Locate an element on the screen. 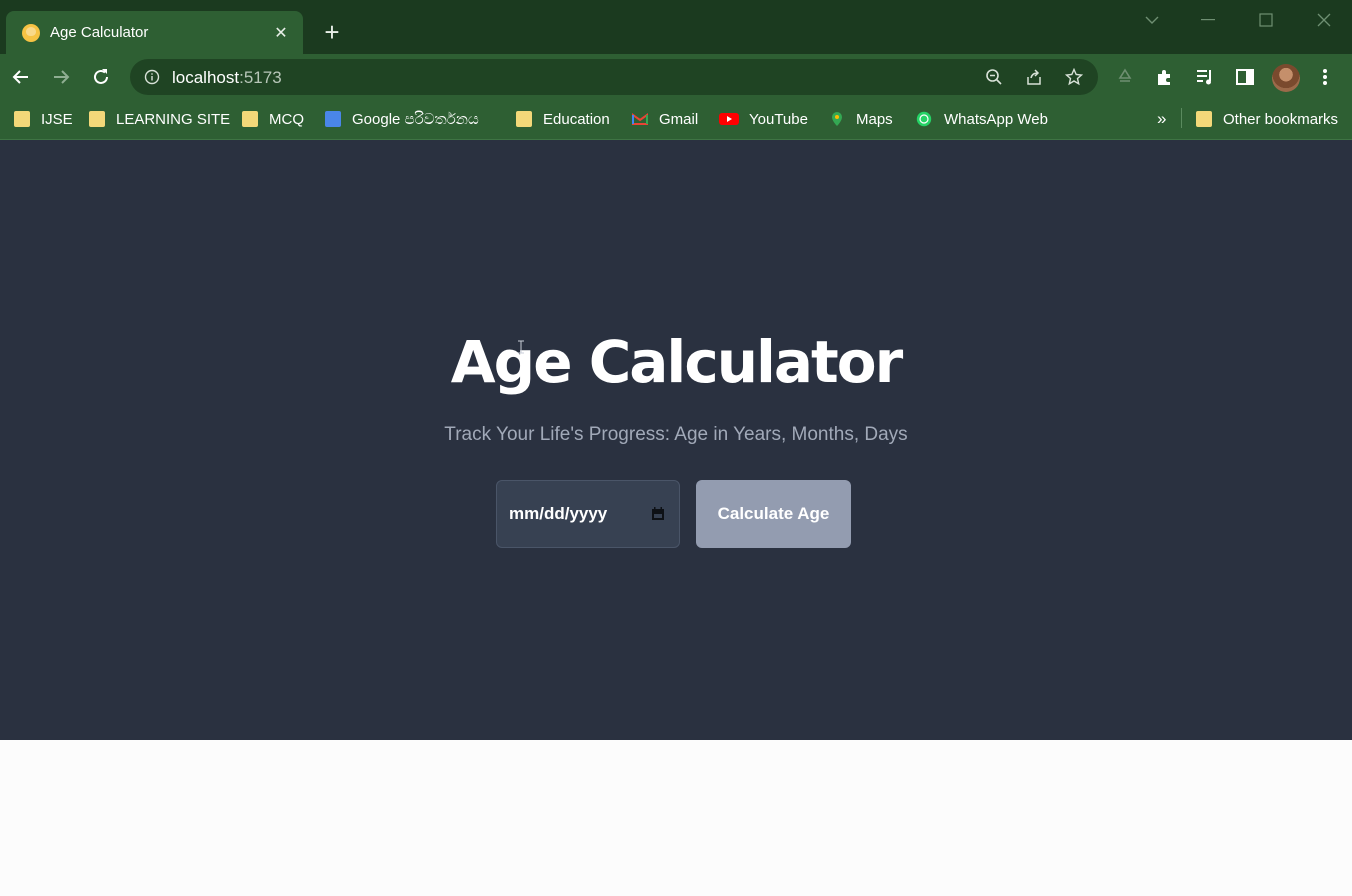  birth-date-input: mm/dd/yyyy is located at coordinates (588, 514).